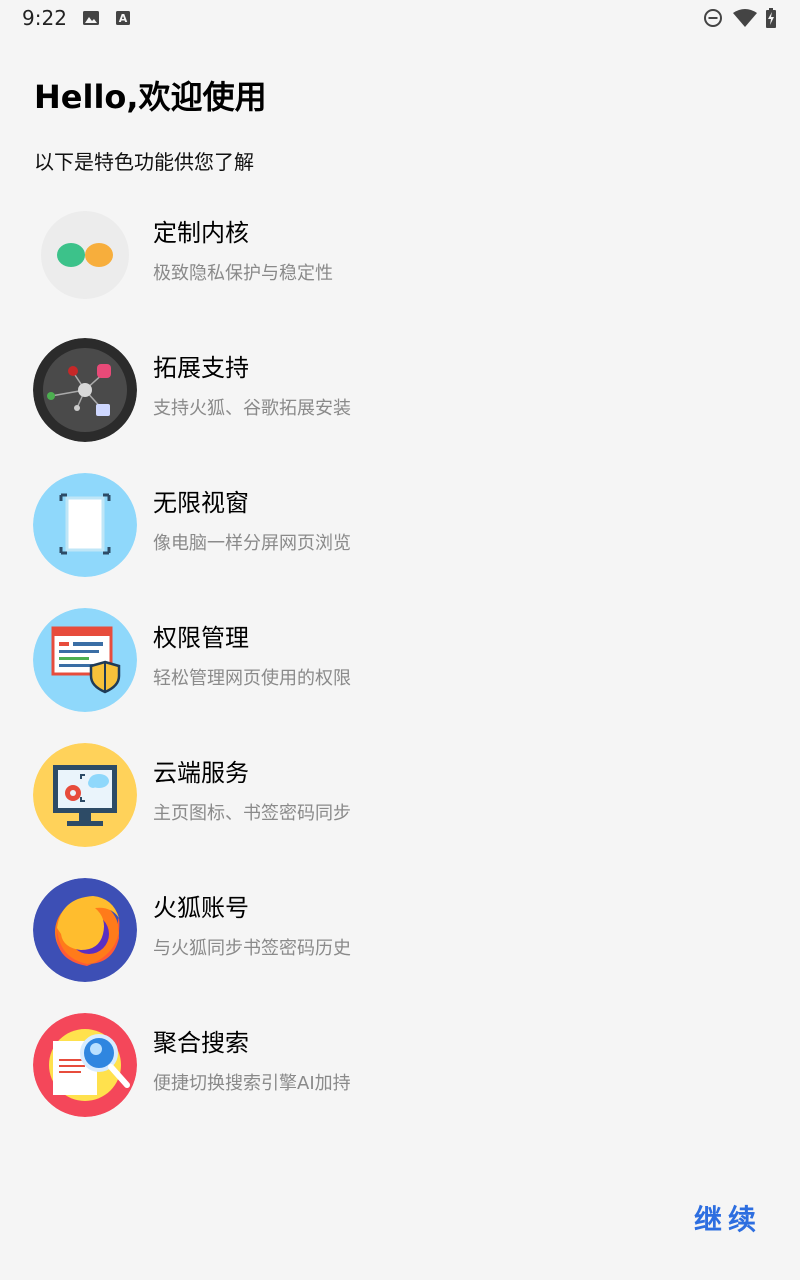 This screenshot has width=800, height=1280. What do you see at coordinates (85, 660) in the screenshot?
I see `permission-shield-icon` at bounding box center [85, 660].